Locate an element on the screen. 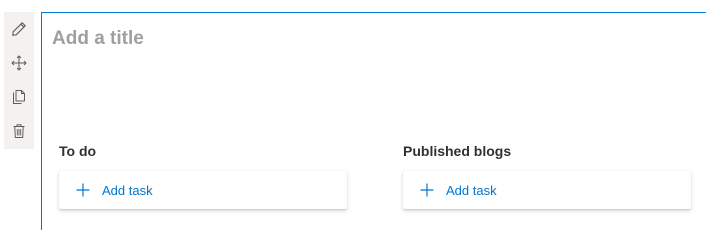  add-task-button-published-blogs: Add task is located at coordinates (547, 190).